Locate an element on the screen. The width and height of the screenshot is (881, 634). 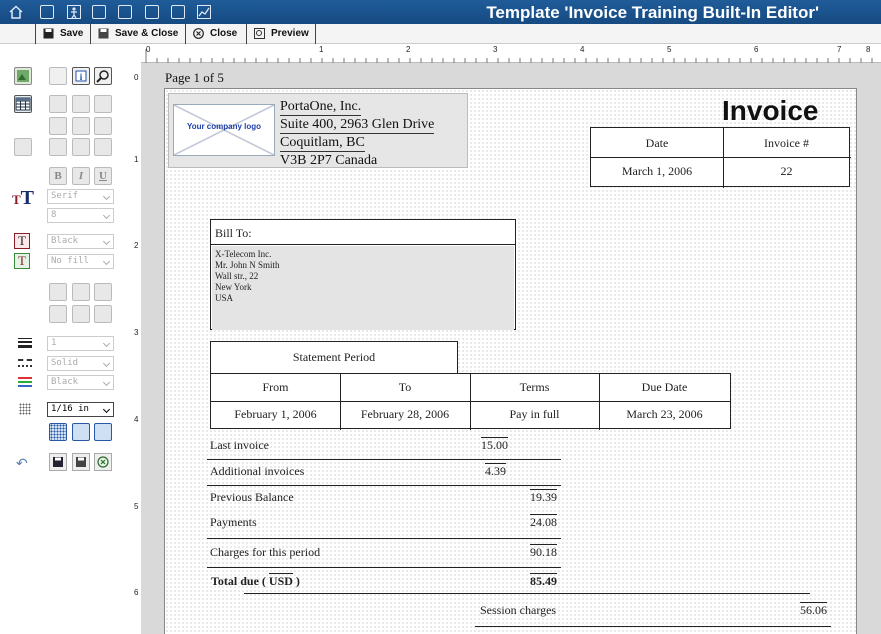
company-logo-placeholder: Your company logo is located at coordinates (224, 130).